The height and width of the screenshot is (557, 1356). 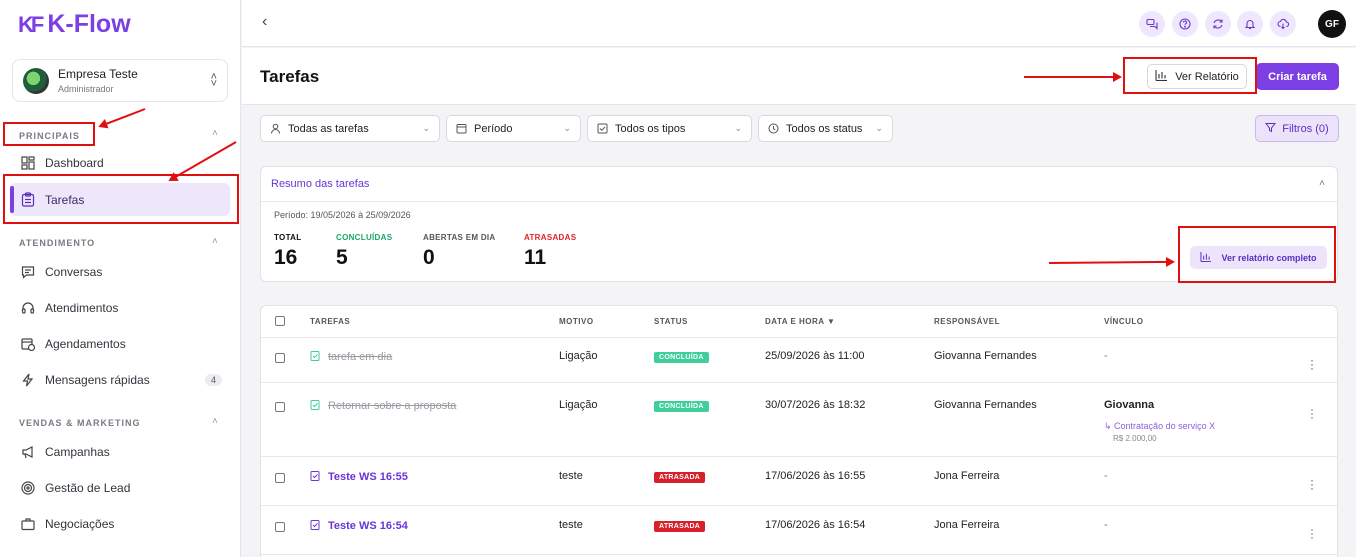 I want to click on filters-button: Filtros (0), so click(x=1297, y=128).